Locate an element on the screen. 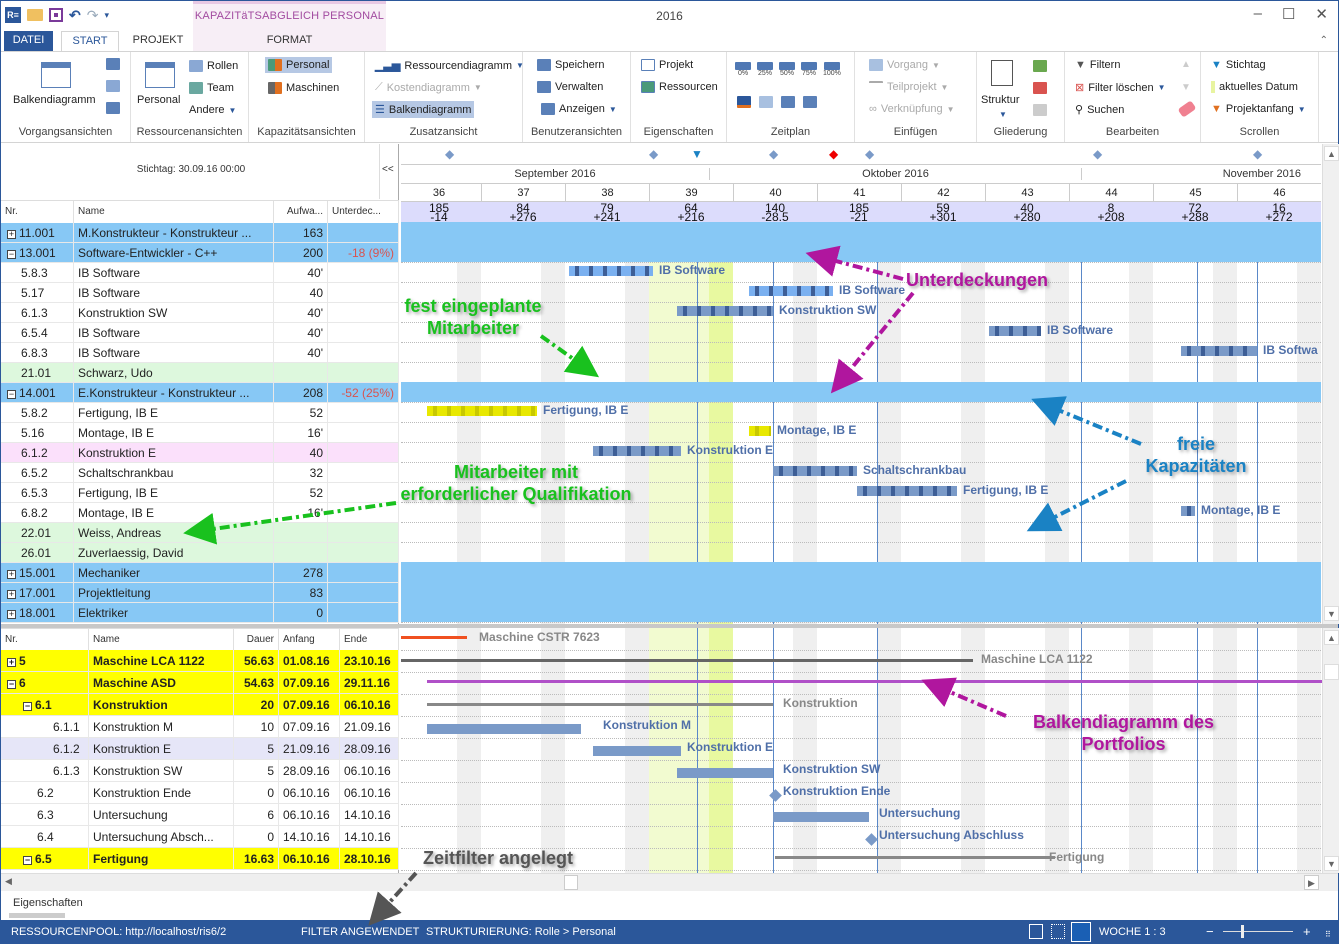 The height and width of the screenshot is (945, 1339). balkendiagramm-button: Balkendiagramm is located at coordinates (54, 100).